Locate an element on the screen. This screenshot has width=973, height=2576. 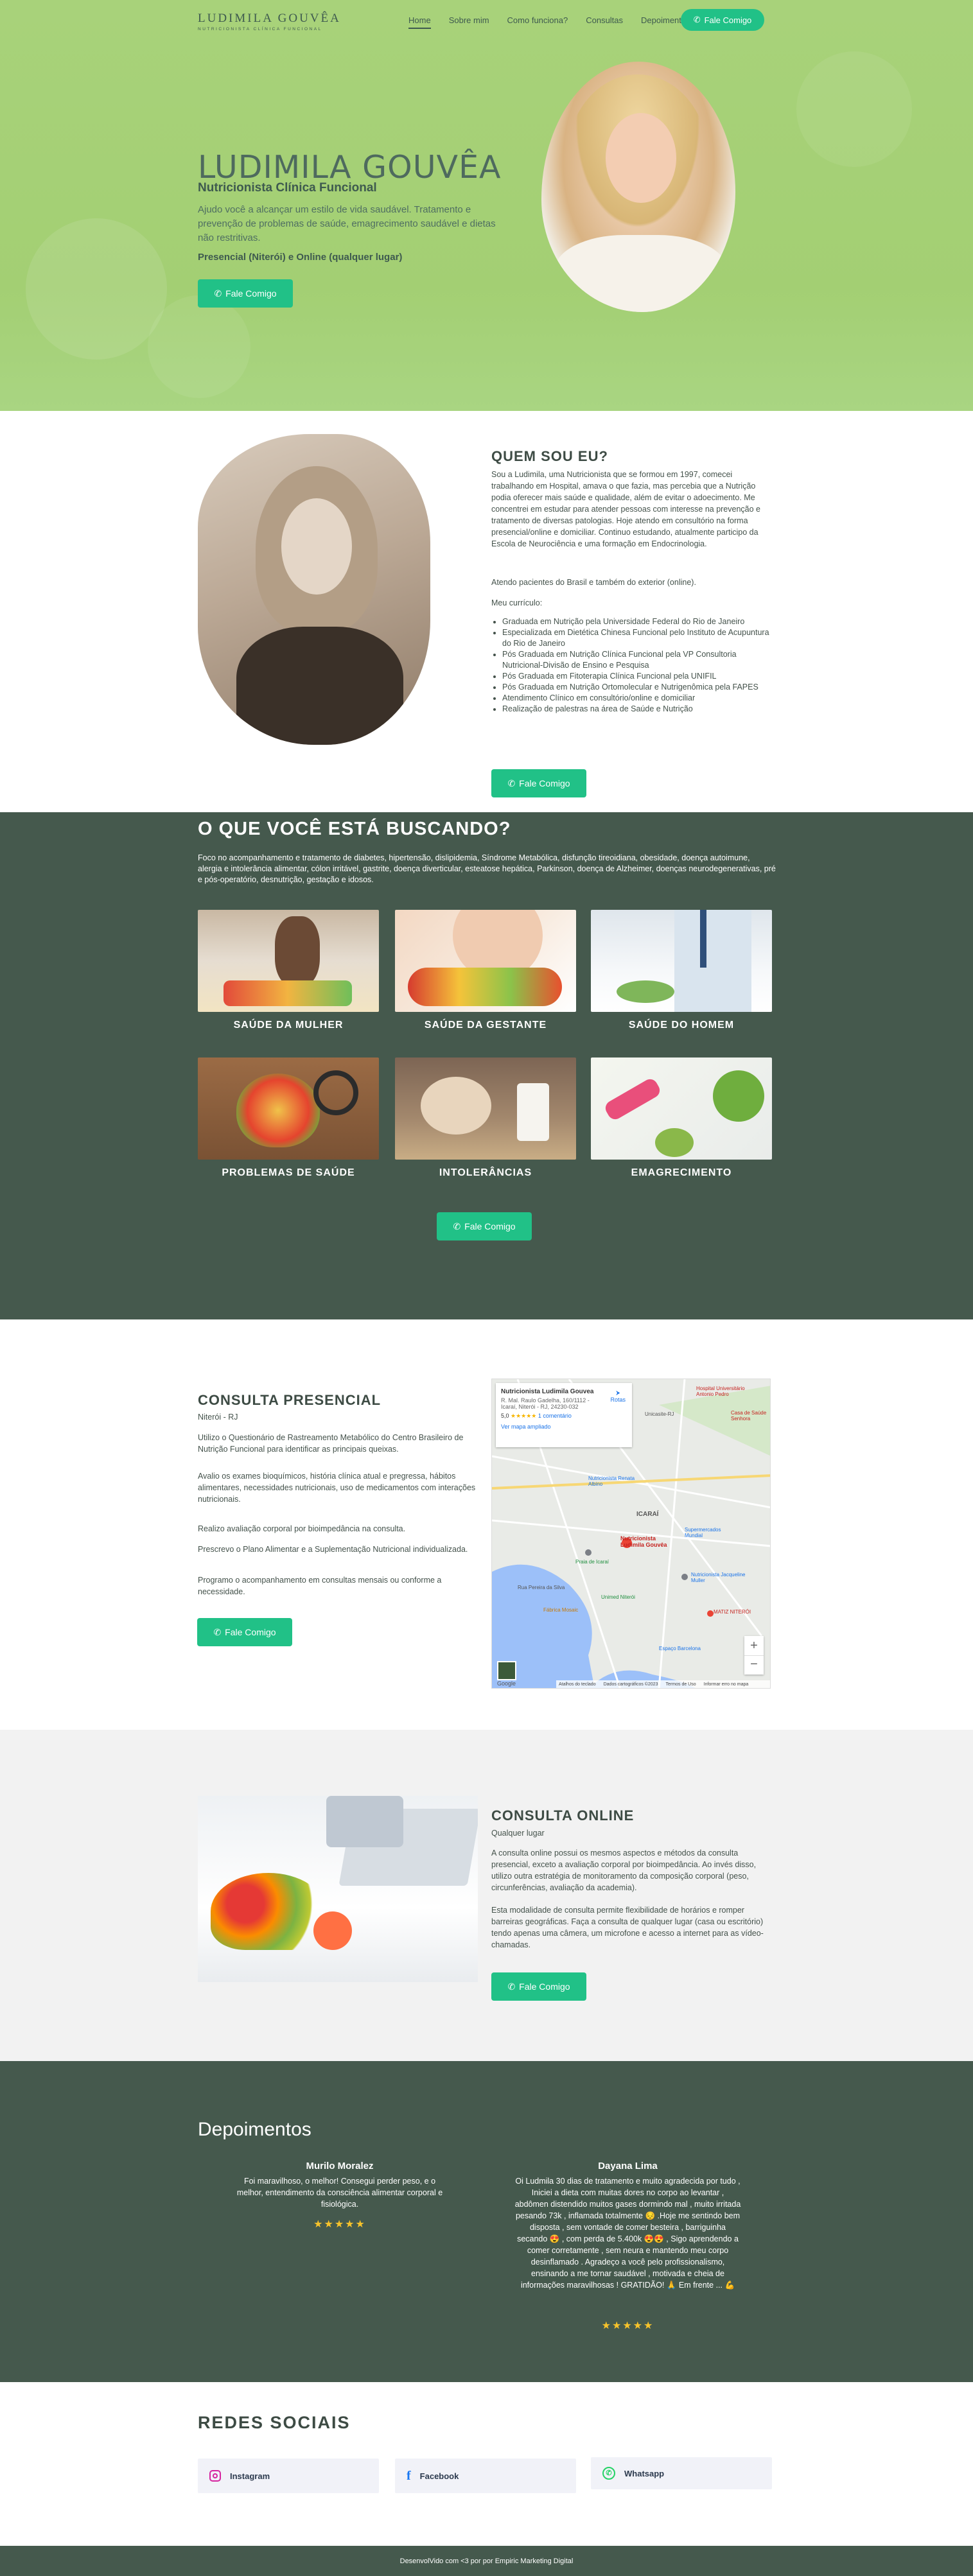
about-paragraph: Meu currículo: is located at coordinates (517, 602).